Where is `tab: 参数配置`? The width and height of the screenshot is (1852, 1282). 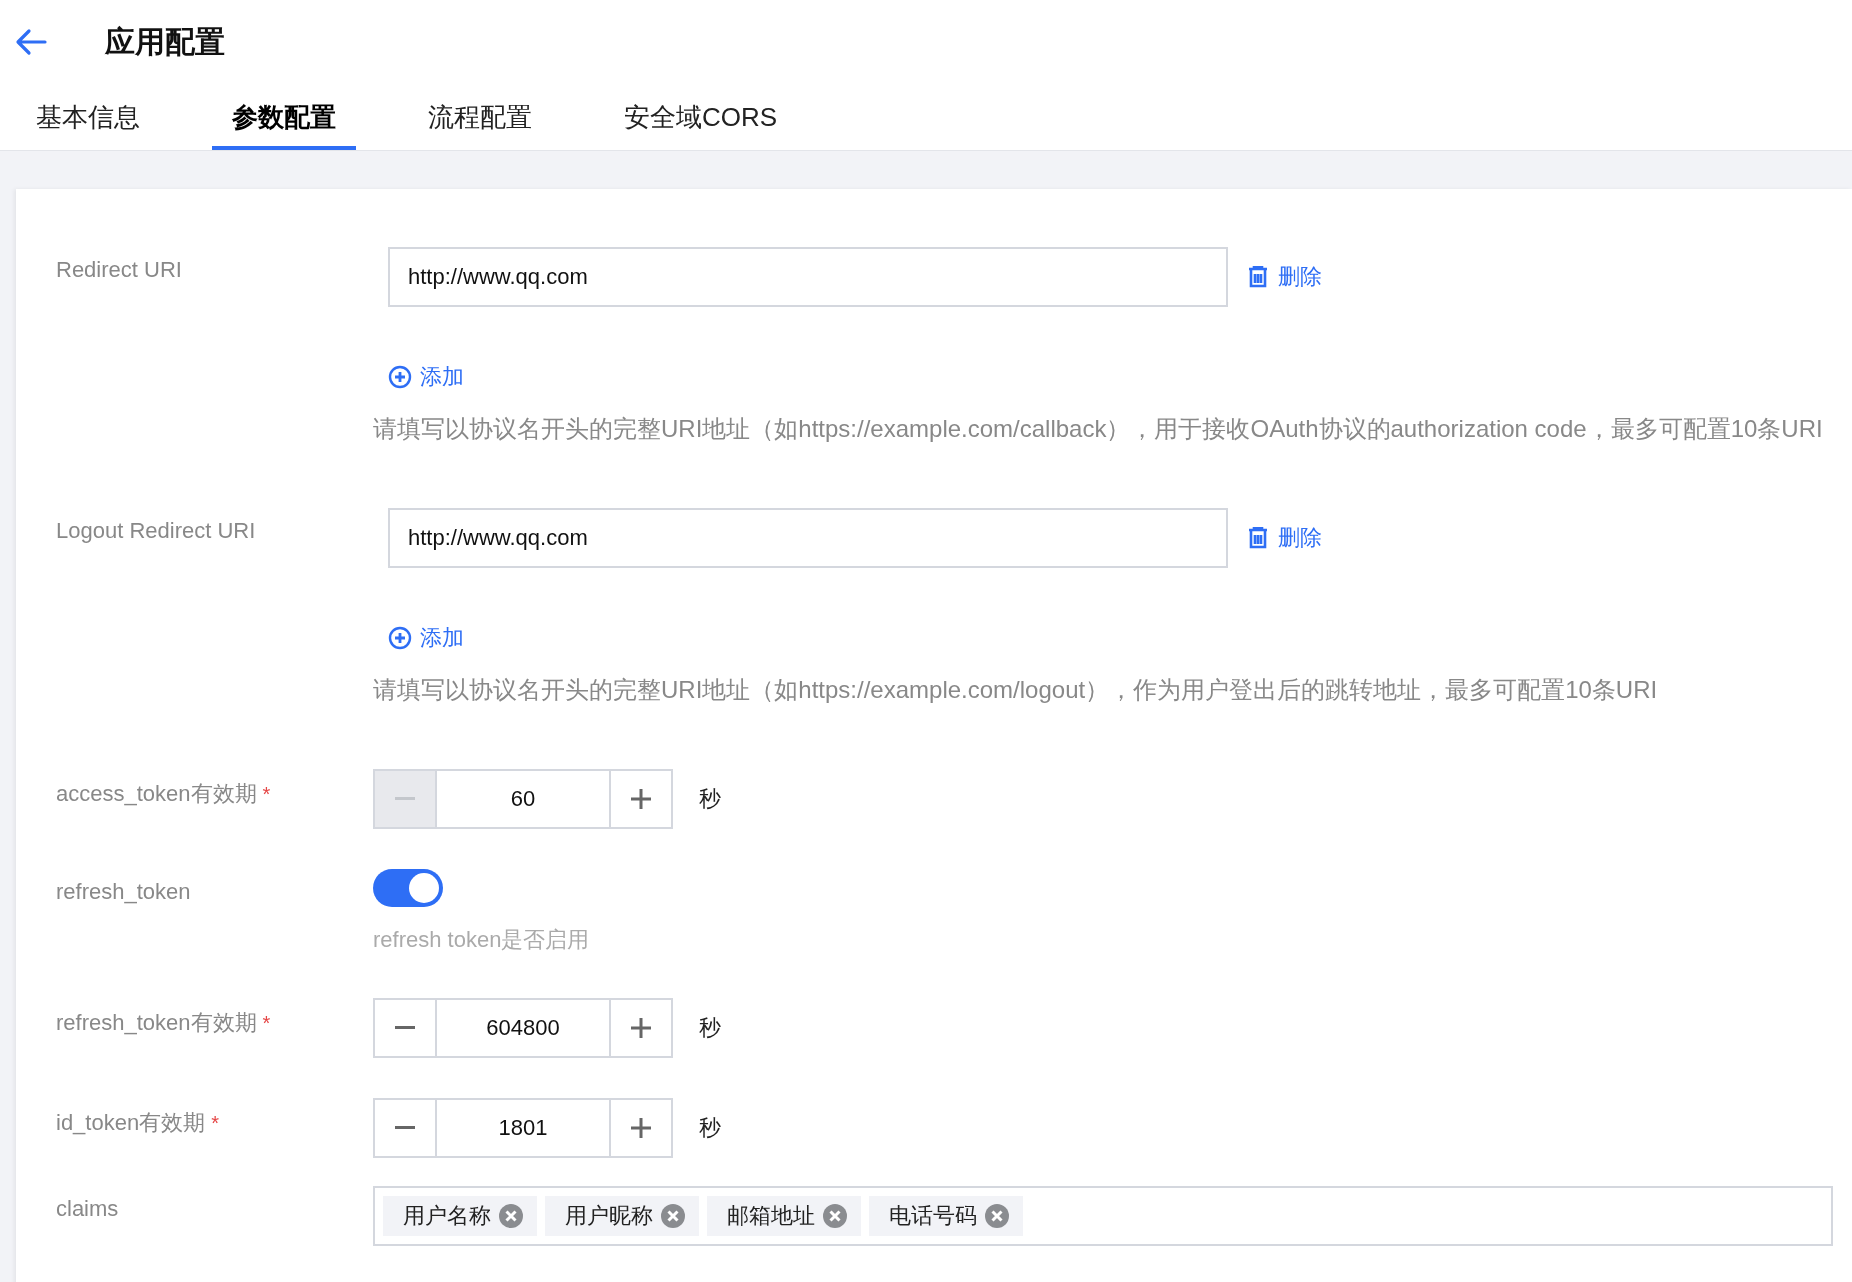 tab: 参数配置 is located at coordinates (284, 117).